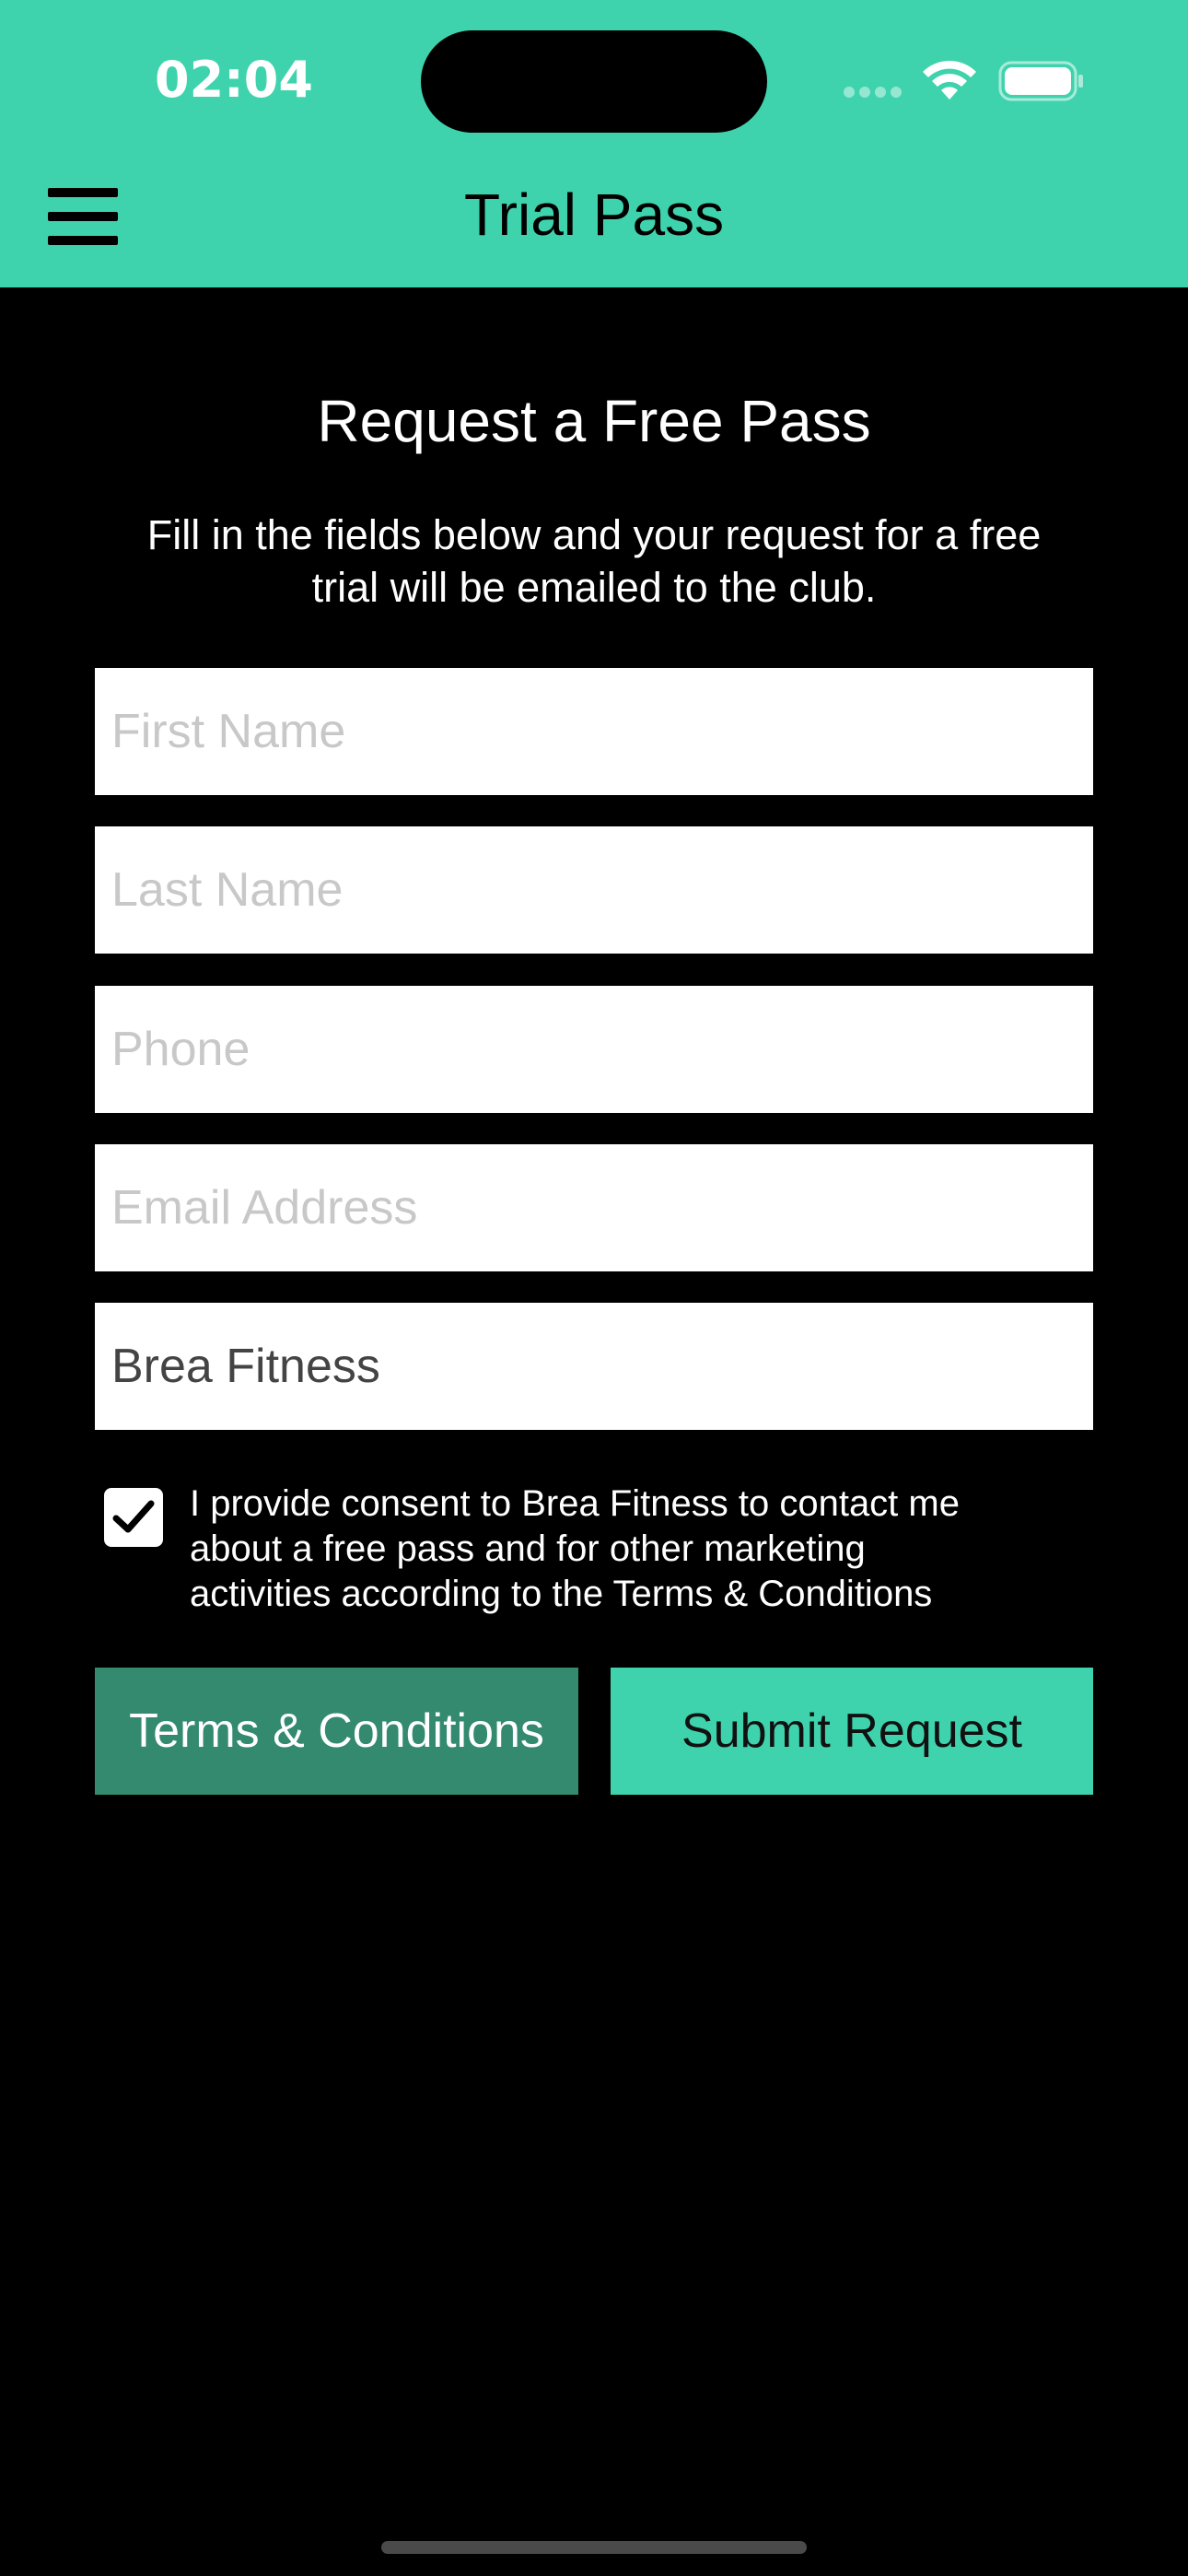 The width and height of the screenshot is (1188, 2576). What do you see at coordinates (594, 81) in the screenshot?
I see `dynamic-island` at bounding box center [594, 81].